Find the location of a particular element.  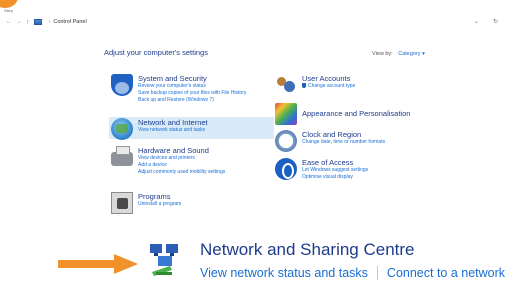

link-suggest-settings: Let Windows suggest settings is located at coordinates (335, 170).